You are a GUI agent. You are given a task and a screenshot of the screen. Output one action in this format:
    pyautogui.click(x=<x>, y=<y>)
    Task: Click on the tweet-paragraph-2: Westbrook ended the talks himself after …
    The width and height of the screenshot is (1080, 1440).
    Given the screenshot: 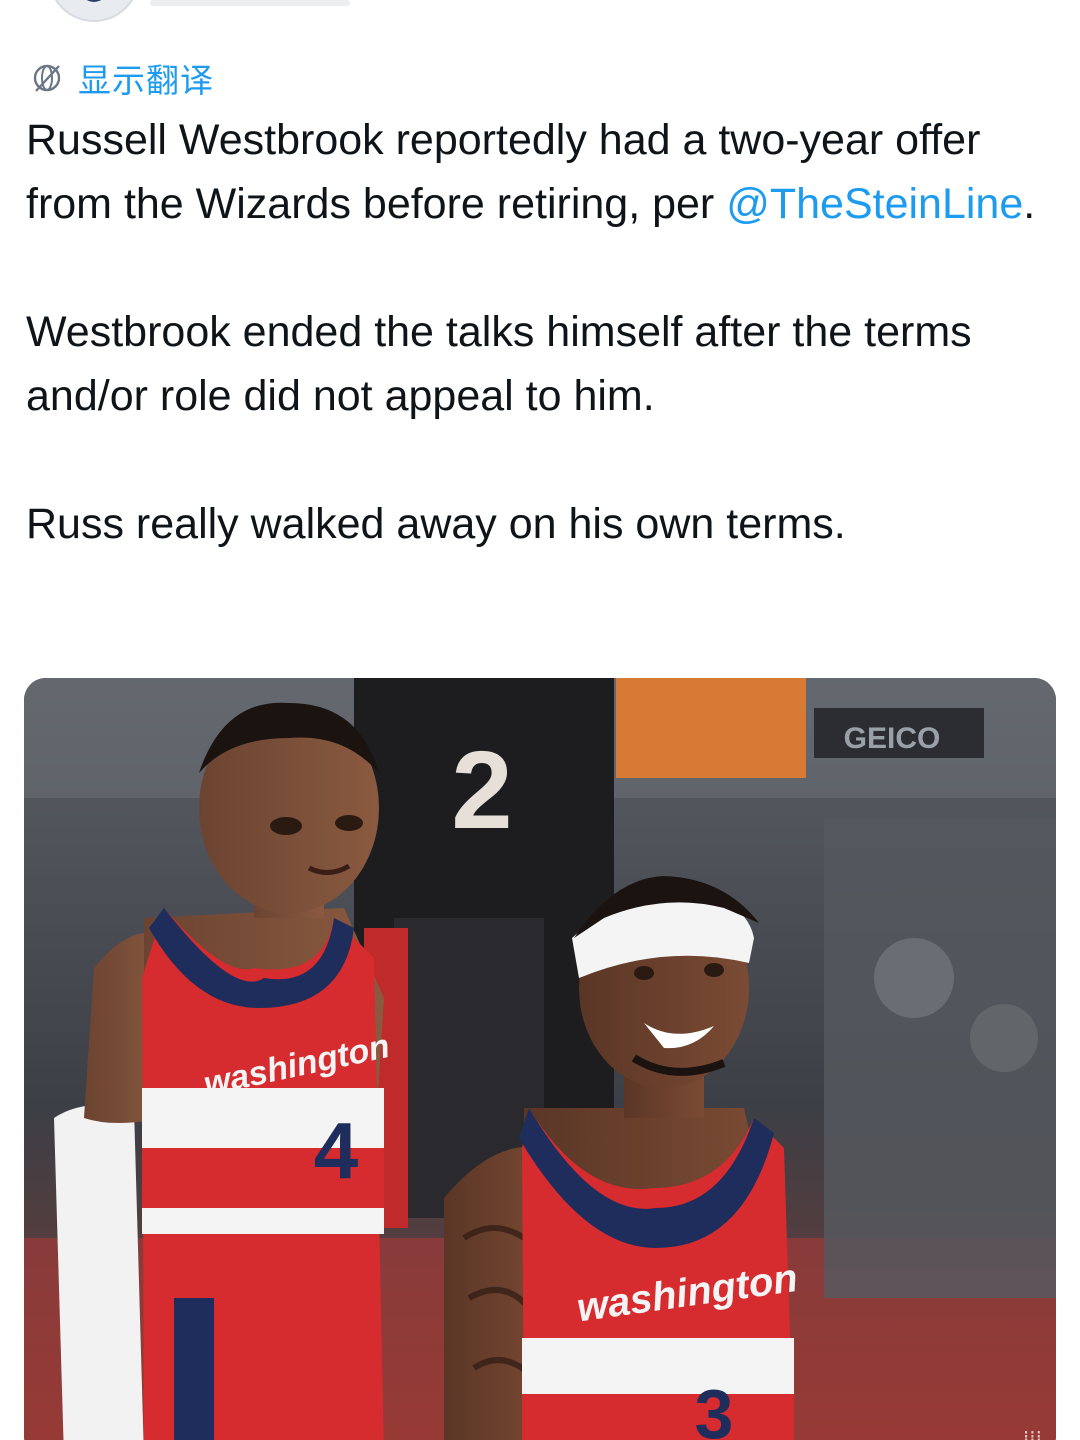 What is the action you would take?
    pyautogui.click(x=499, y=364)
    